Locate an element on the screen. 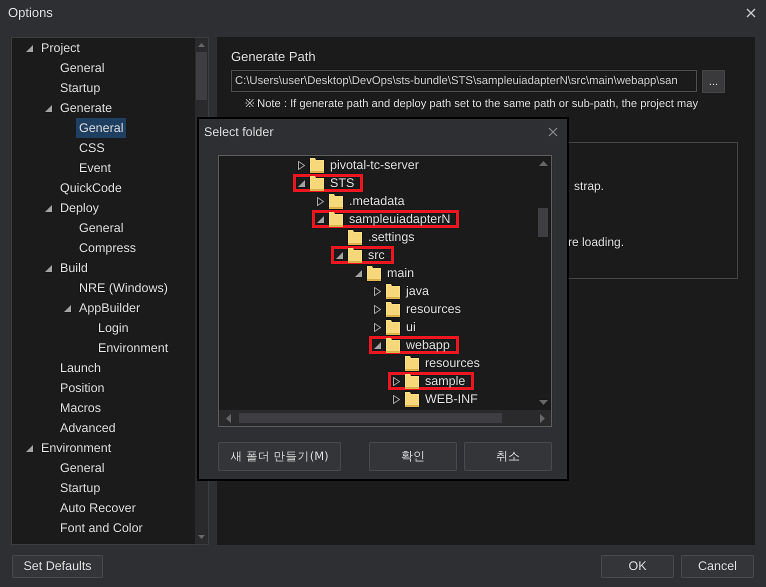 Image resolution: width=766 pixels, height=587 pixels. tree-item: Macros is located at coordinates (80, 408).